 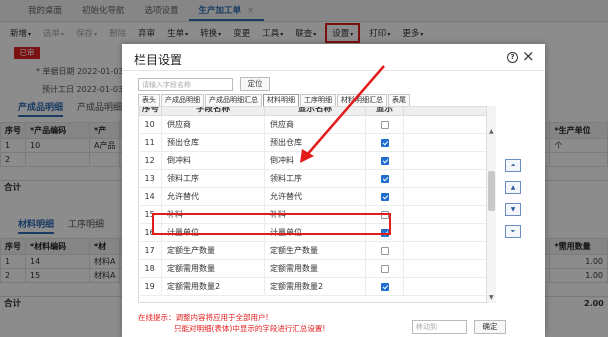 I want to click on tab-footer: 表尾, so click(x=399, y=100).